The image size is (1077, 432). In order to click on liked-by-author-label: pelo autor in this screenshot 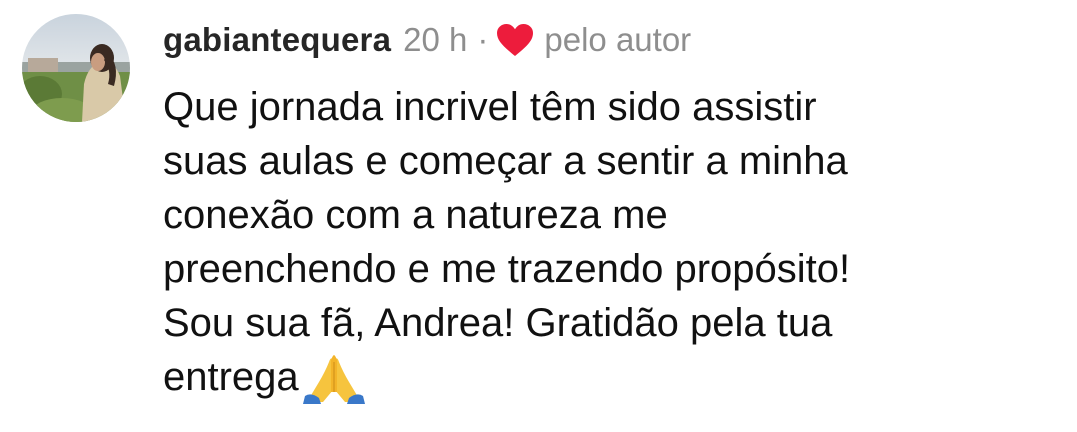, I will do `click(618, 39)`.